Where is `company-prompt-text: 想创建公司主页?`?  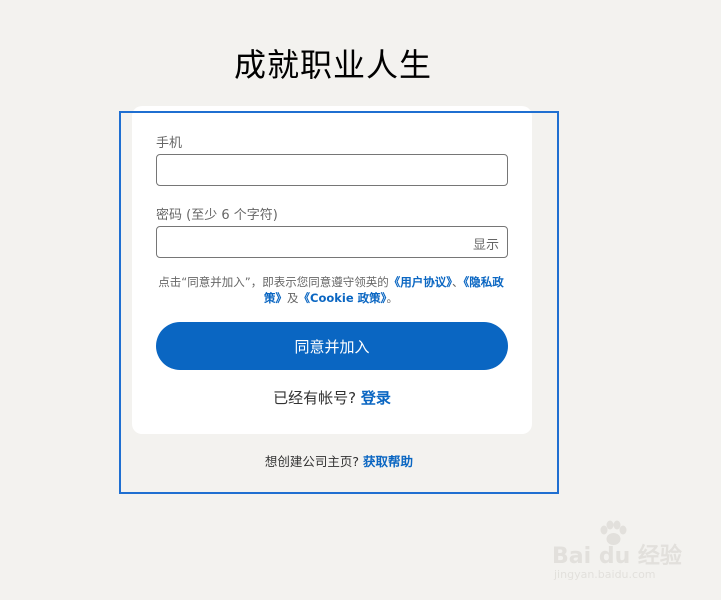
company-prompt-text: 想创建公司主页? is located at coordinates (312, 461).